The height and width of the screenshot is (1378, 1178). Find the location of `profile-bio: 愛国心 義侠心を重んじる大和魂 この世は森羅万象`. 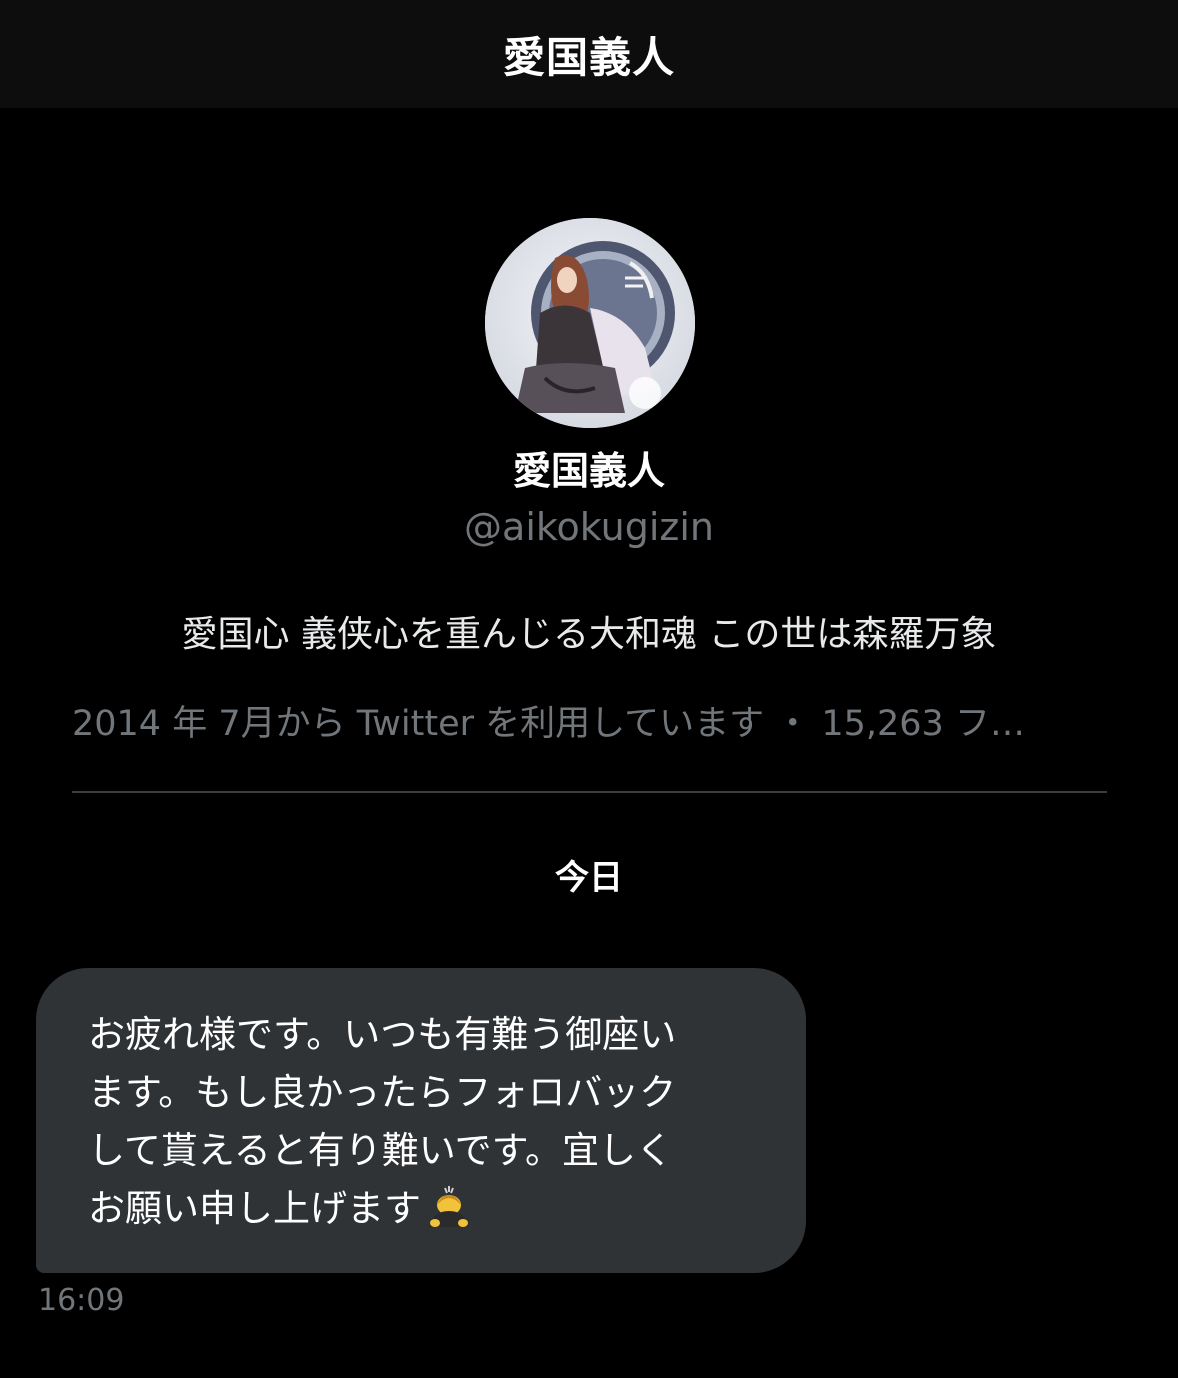

profile-bio: 愛国心 義侠心を重んじる大和魂 この世は森羅万象 is located at coordinates (589, 634).